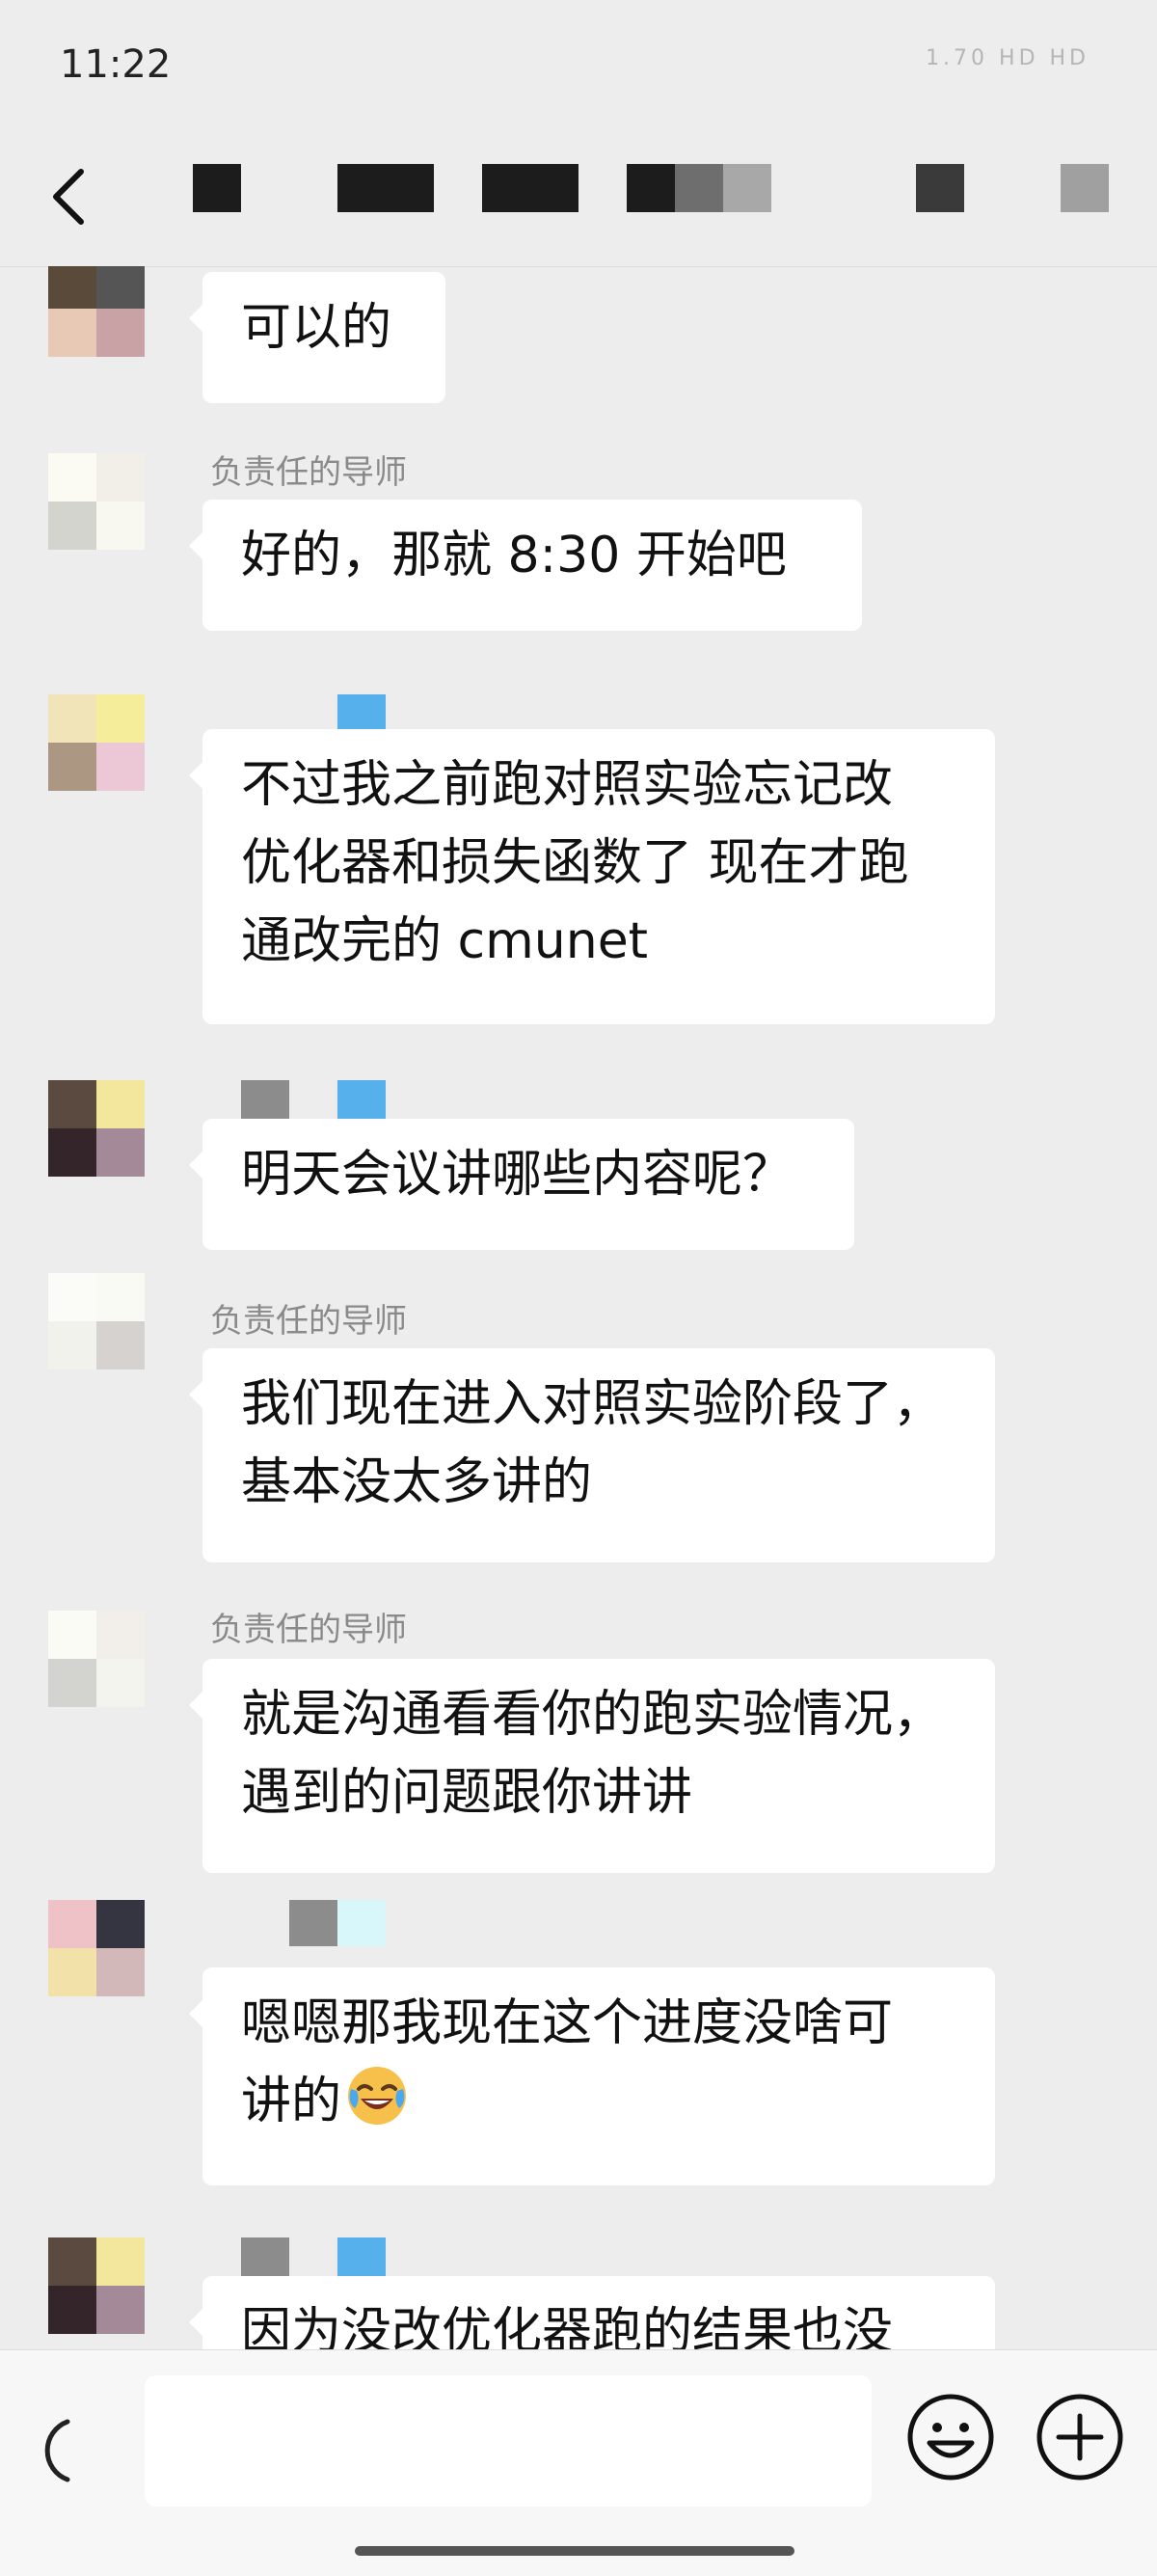  What do you see at coordinates (574, 2551) in the screenshot?
I see `home-indicator` at bounding box center [574, 2551].